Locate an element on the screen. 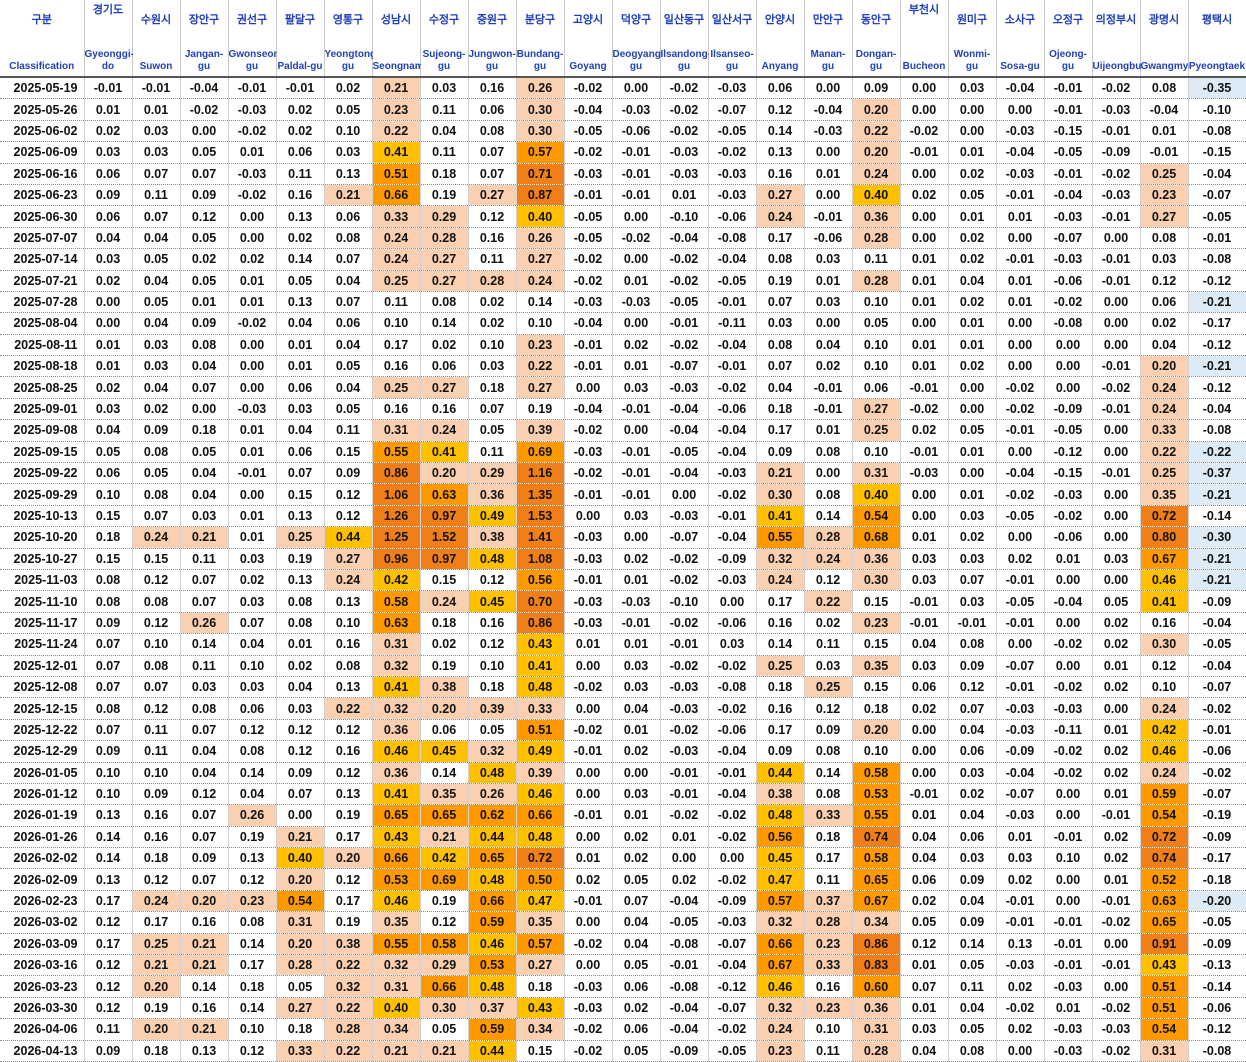  value-cell: 0.40 is located at coordinates (876, 494).